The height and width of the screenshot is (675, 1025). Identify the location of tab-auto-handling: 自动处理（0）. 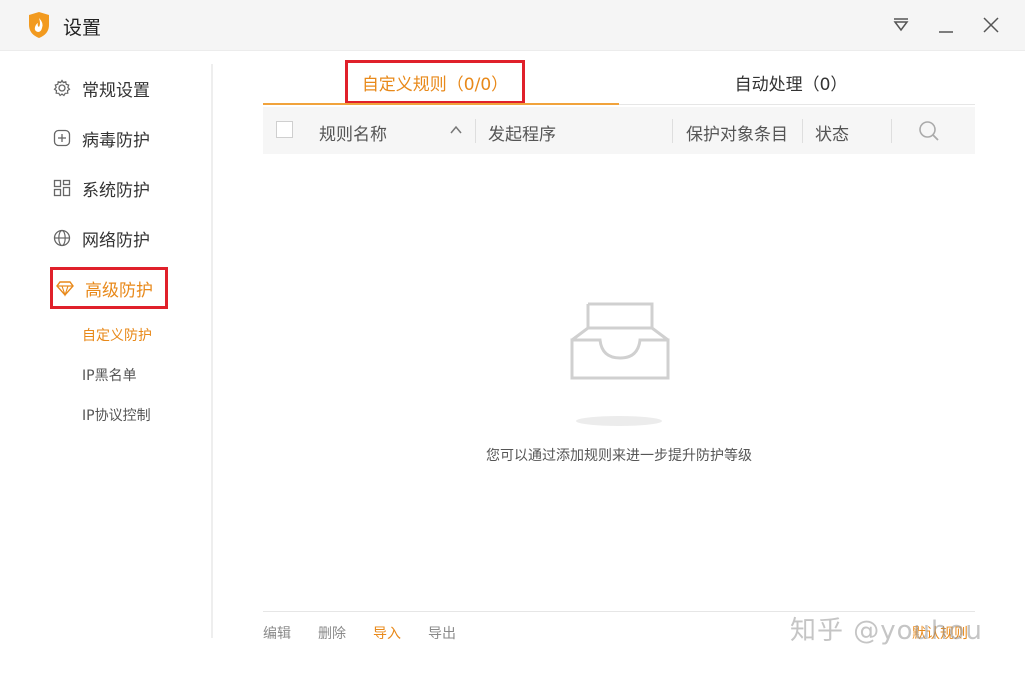
(791, 82).